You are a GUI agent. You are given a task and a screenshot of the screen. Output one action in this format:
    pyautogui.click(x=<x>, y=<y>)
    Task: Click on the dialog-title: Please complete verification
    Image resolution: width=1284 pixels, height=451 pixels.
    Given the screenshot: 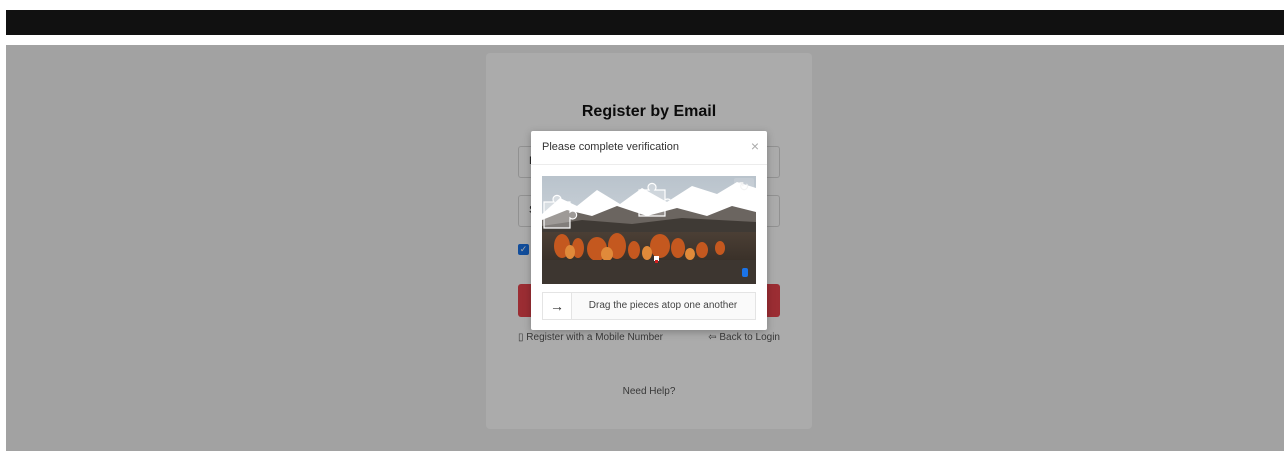 What is the action you would take?
    pyautogui.click(x=610, y=147)
    